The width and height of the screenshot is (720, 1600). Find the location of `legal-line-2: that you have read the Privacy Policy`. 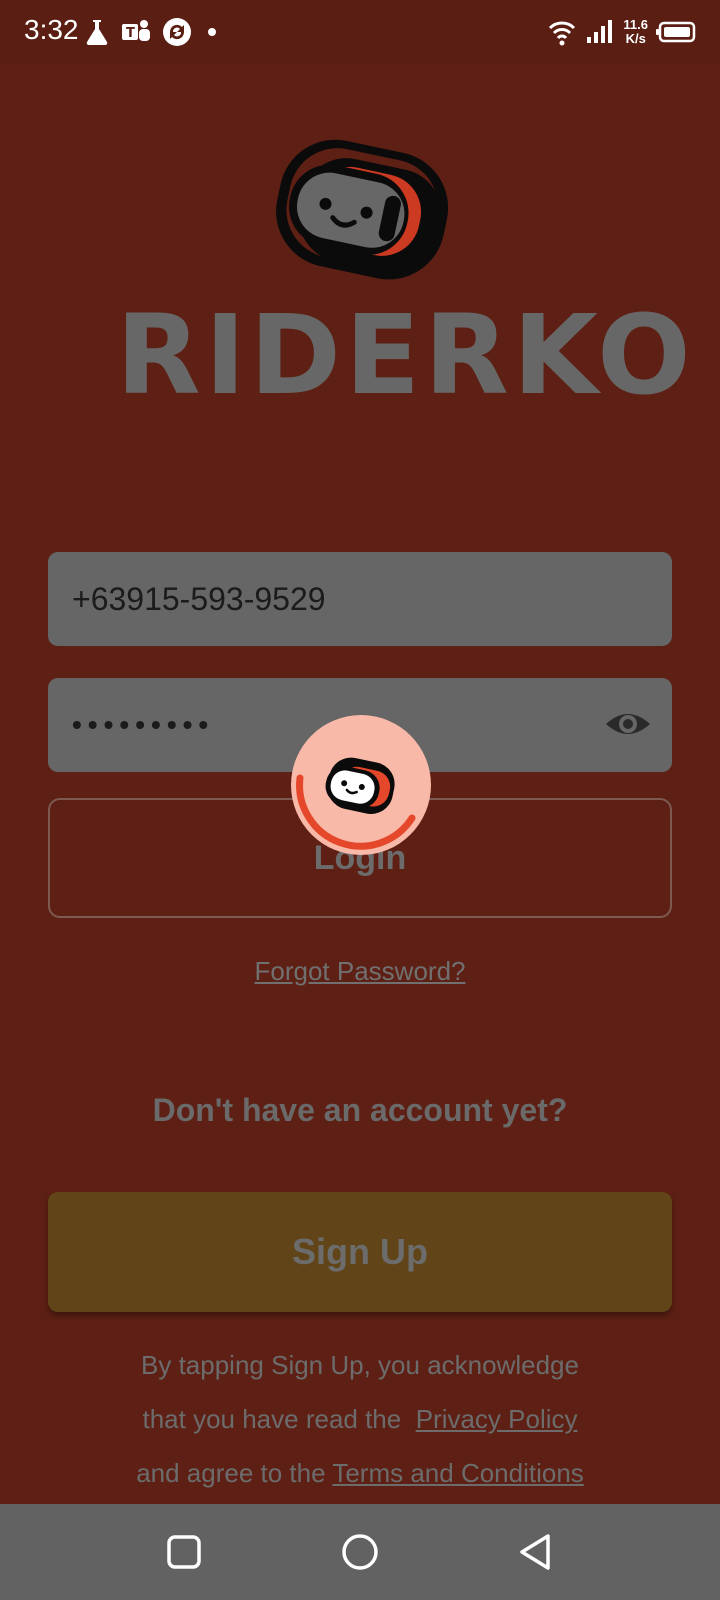

legal-line-2: that you have read the Privacy Policy is located at coordinates (360, 1419).